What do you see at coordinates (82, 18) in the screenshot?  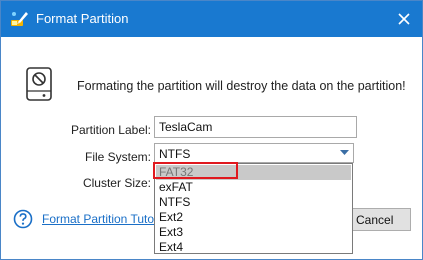 I see `dialog-title: Format Partition` at bounding box center [82, 18].